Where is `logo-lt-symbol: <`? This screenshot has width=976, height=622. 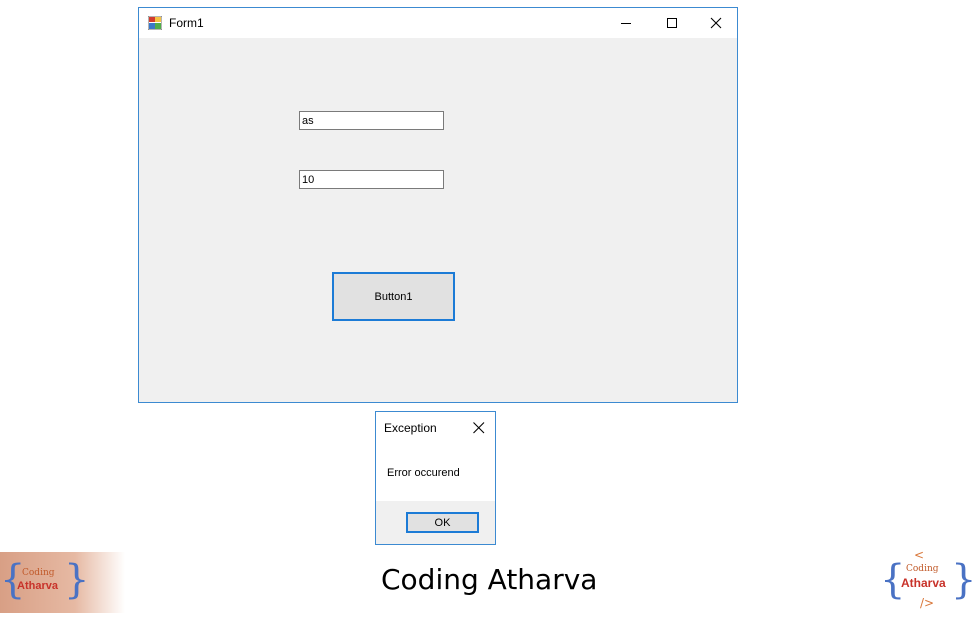
logo-lt-symbol: < is located at coordinates (919, 555).